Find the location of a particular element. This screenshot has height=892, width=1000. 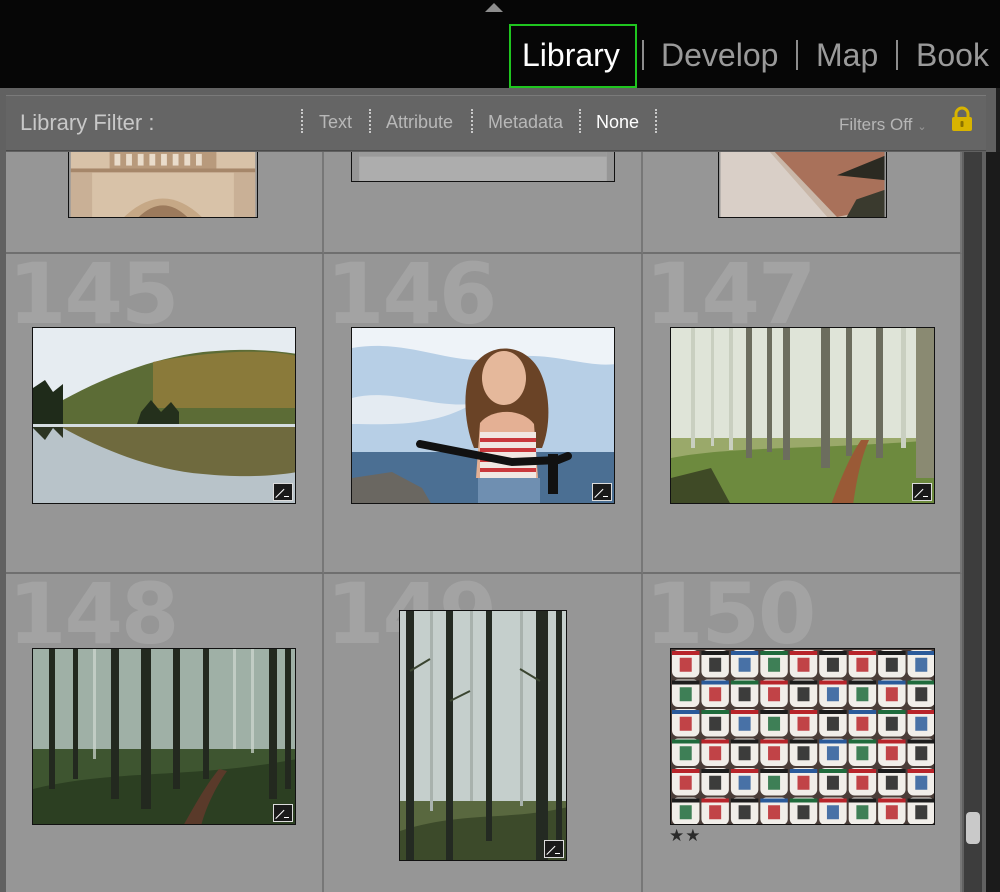

star-rating: ★★ is located at coordinates (685, 836).